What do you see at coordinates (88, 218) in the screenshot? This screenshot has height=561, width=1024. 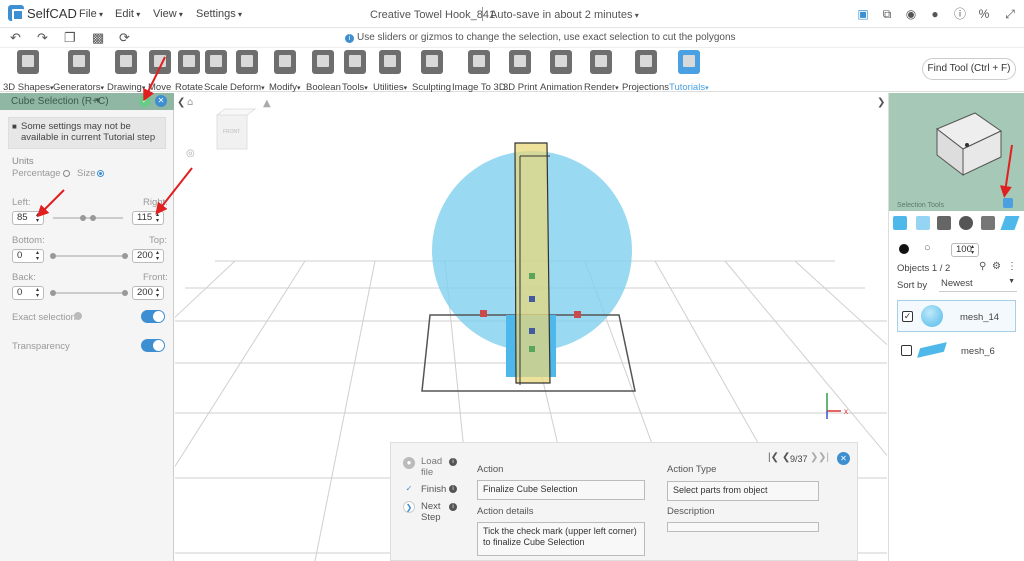 I see `left-right-slider` at bounding box center [88, 218].